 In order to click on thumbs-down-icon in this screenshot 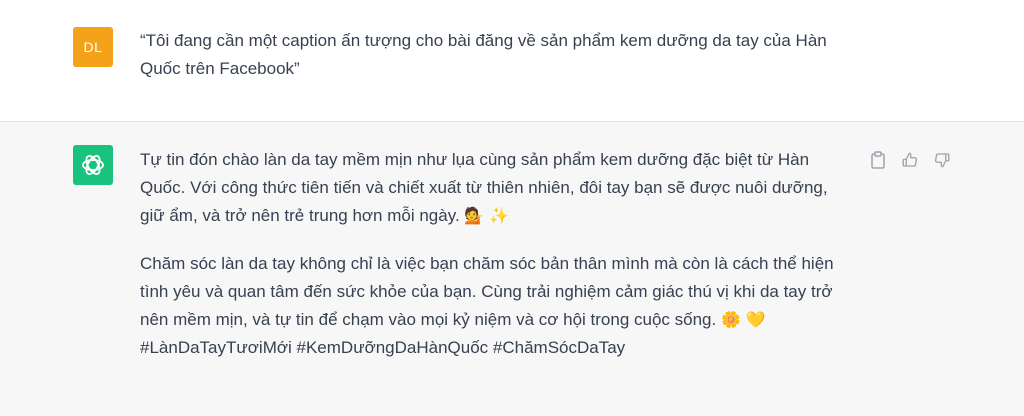, I will do `click(942, 160)`.